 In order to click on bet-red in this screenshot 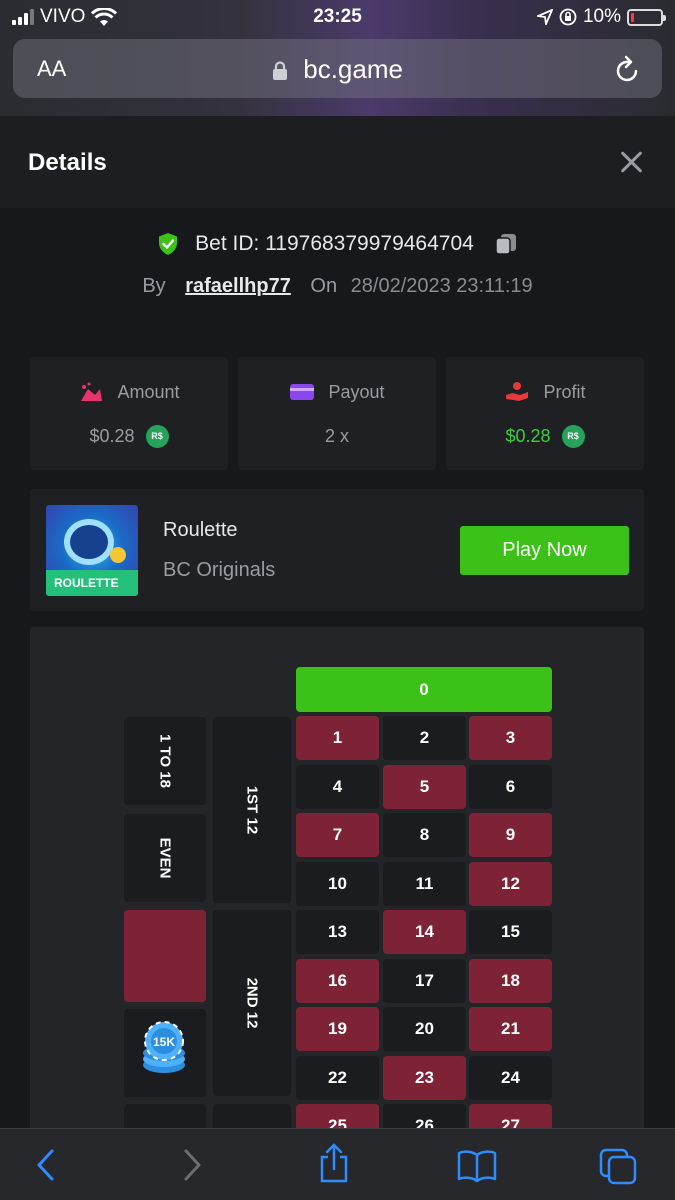, I will do `click(165, 956)`.